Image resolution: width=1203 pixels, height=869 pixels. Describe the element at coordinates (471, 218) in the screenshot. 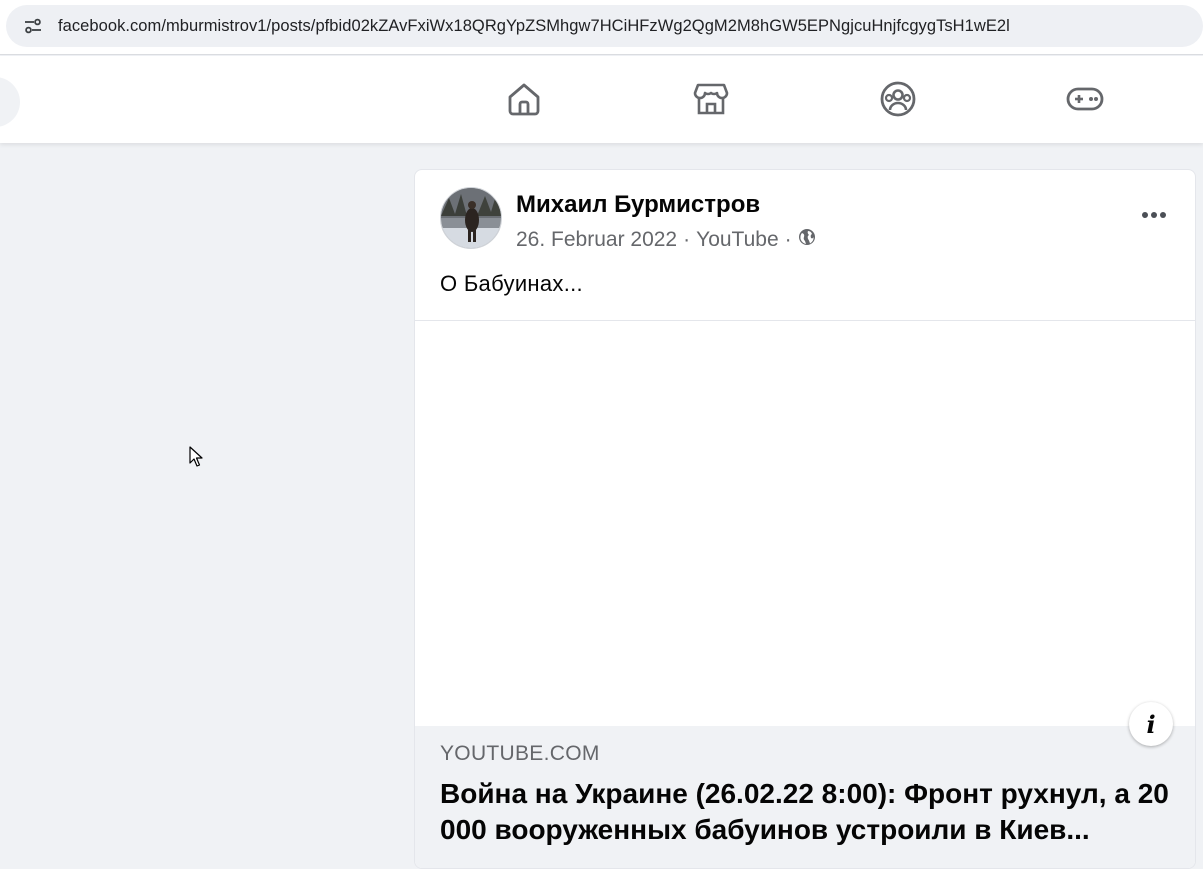

I see `avatar` at that location.